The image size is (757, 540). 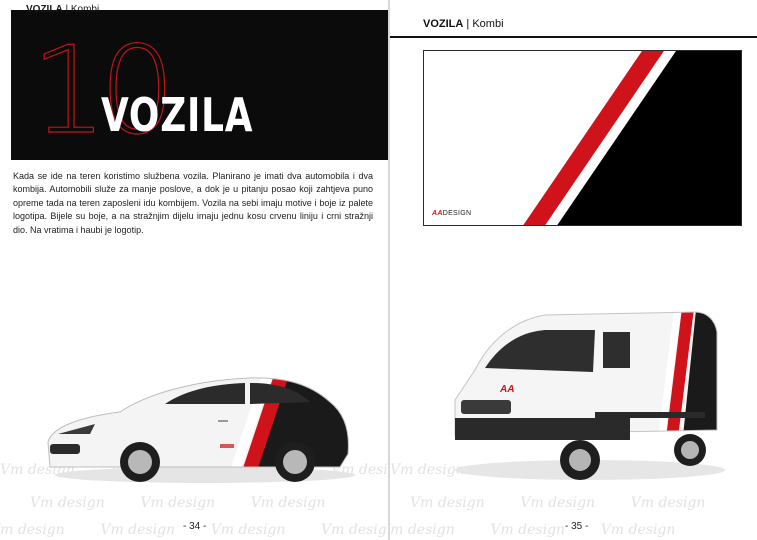 What do you see at coordinates (577, 526) in the screenshot?
I see `page-number: - 35 -` at bounding box center [577, 526].